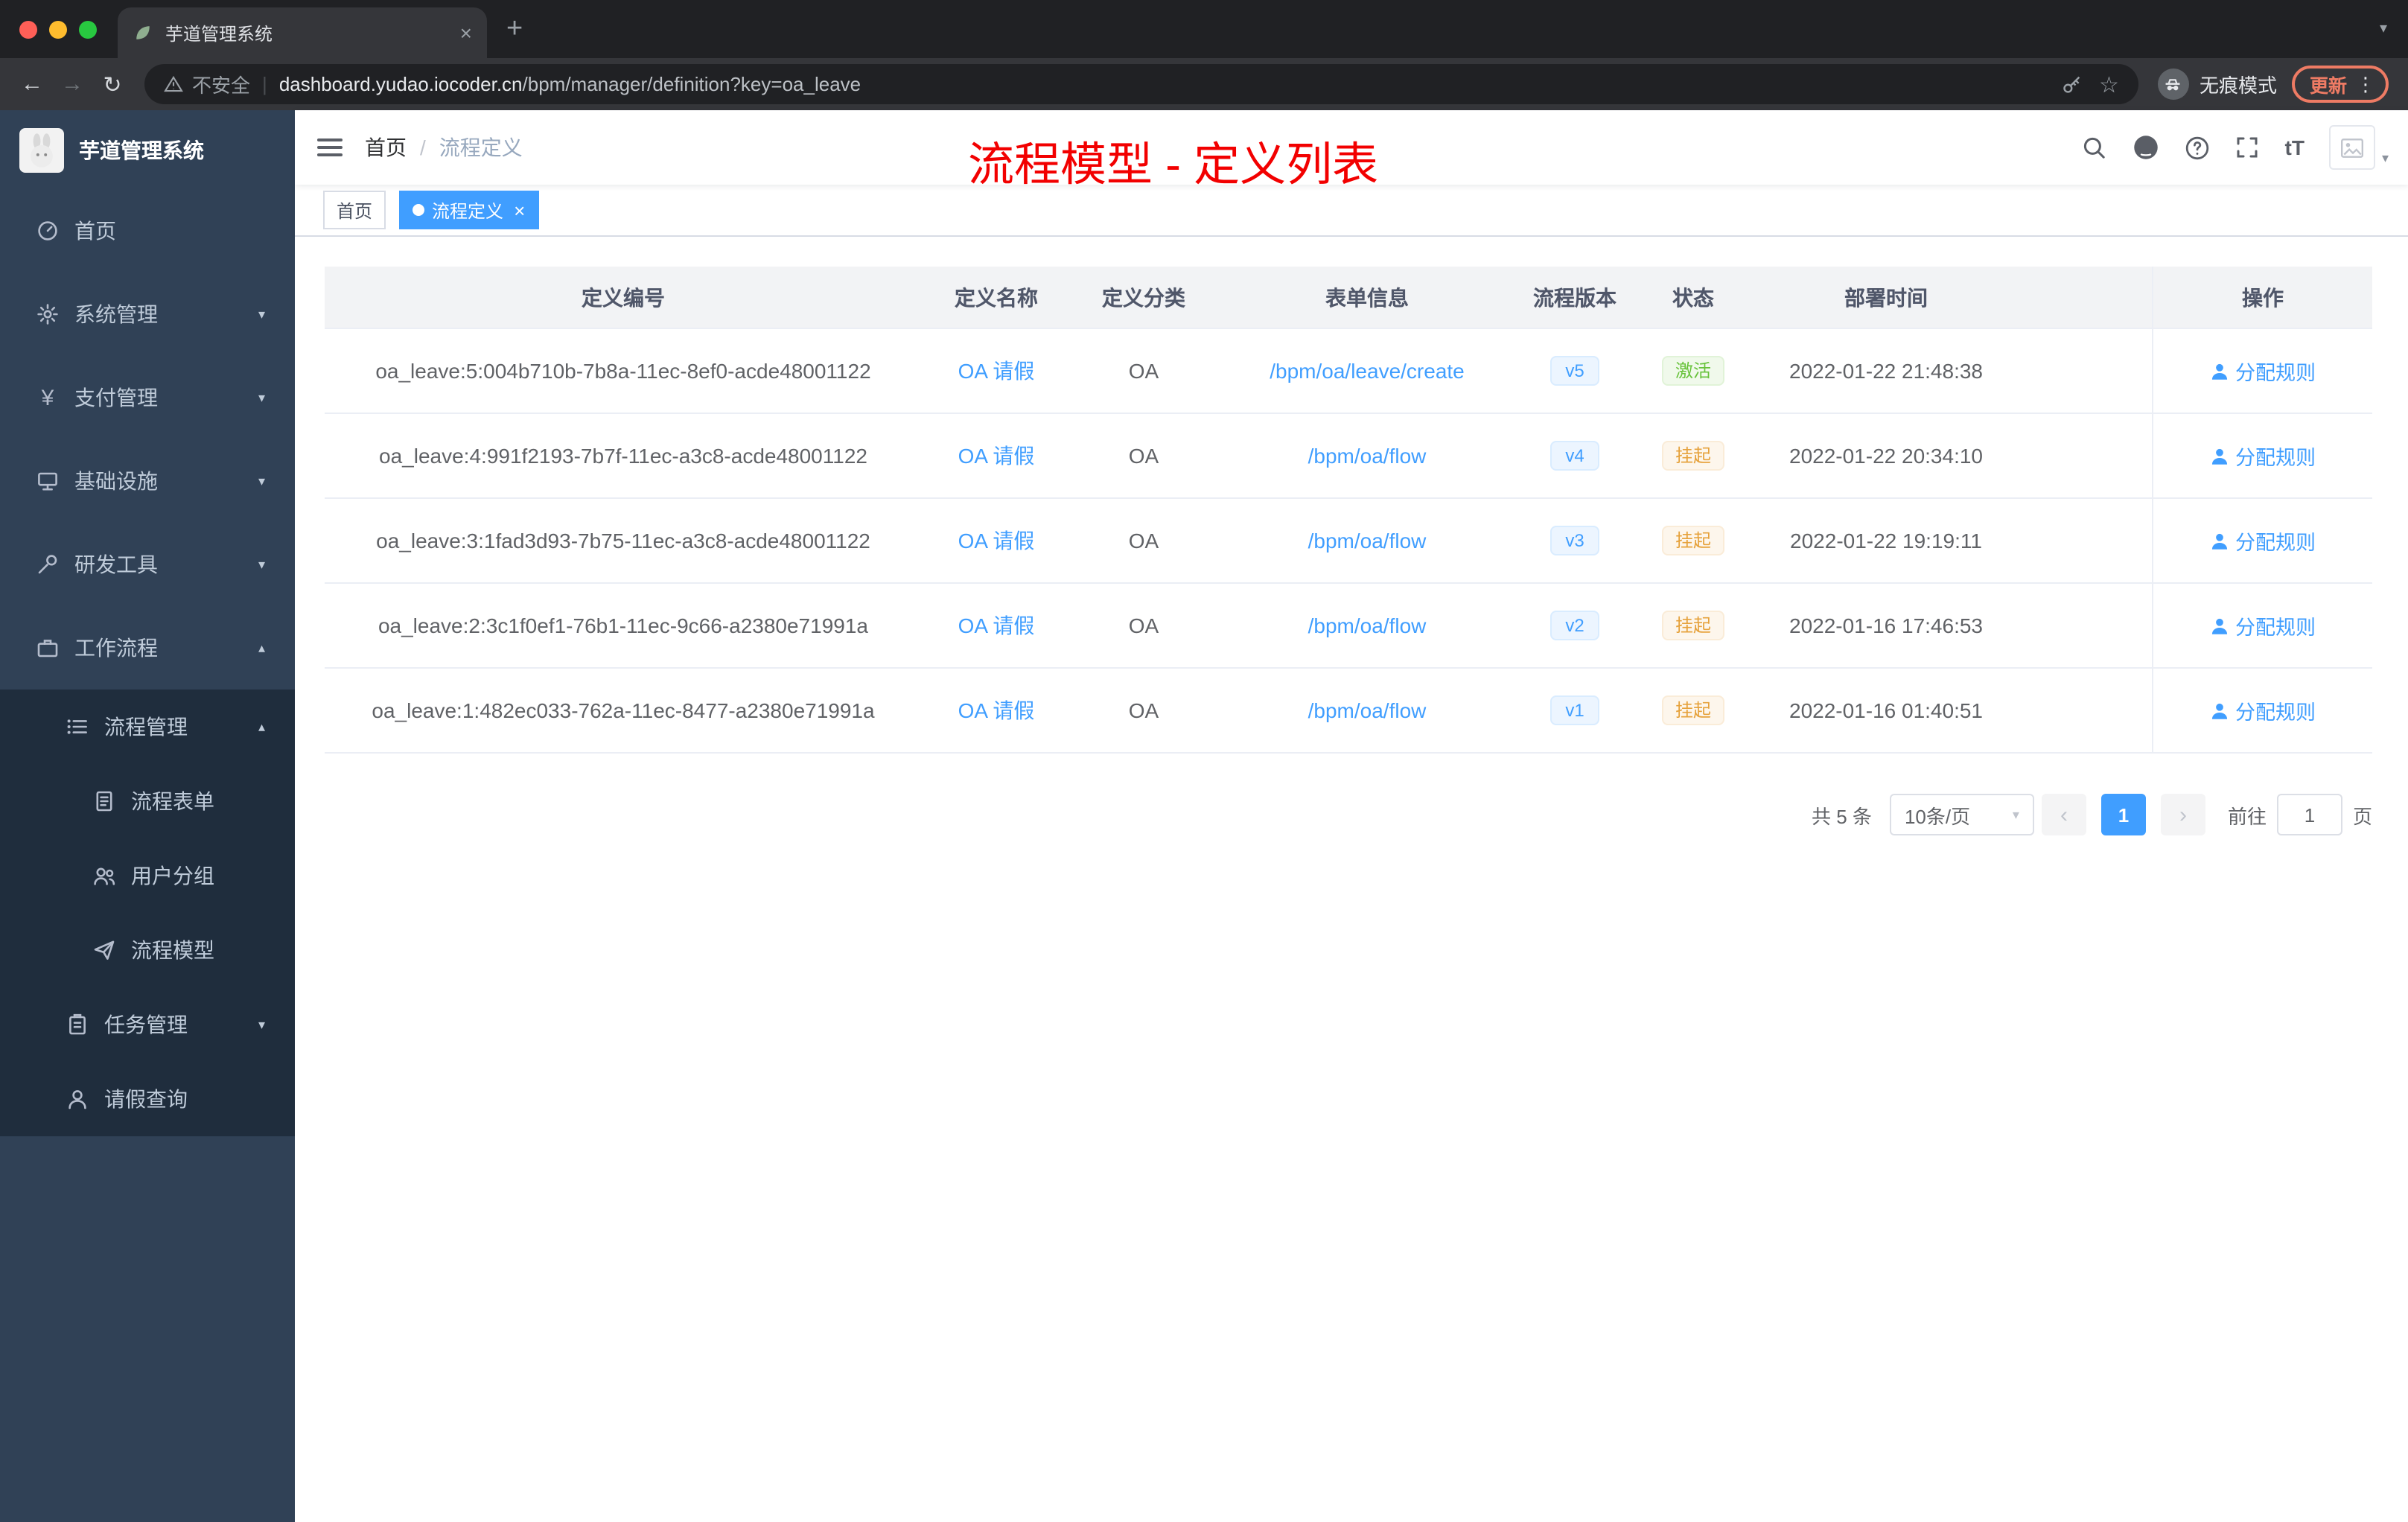 The image size is (2408, 1522). What do you see at coordinates (48, 481) in the screenshot?
I see `monitor-icon` at bounding box center [48, 481].